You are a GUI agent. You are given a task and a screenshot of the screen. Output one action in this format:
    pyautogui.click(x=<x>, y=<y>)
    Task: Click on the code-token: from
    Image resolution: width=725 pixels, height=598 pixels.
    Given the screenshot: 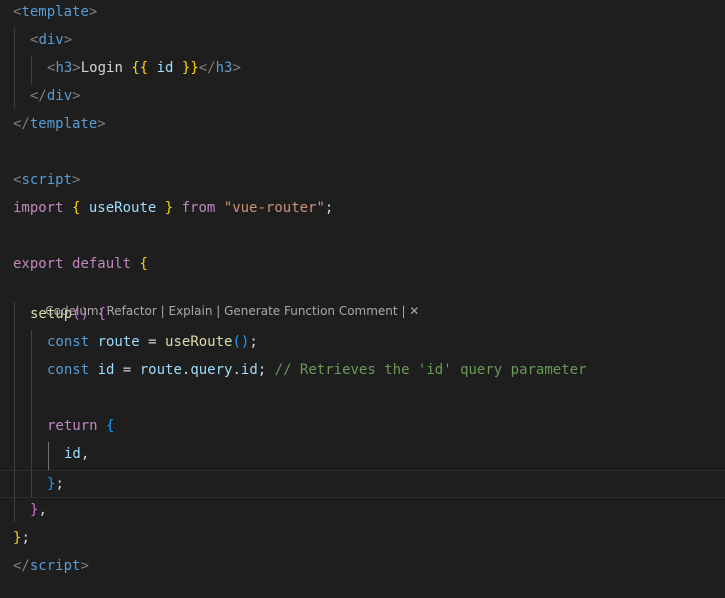 What is the action you would take?
    pyautogui.click(x=198, y=208)
    